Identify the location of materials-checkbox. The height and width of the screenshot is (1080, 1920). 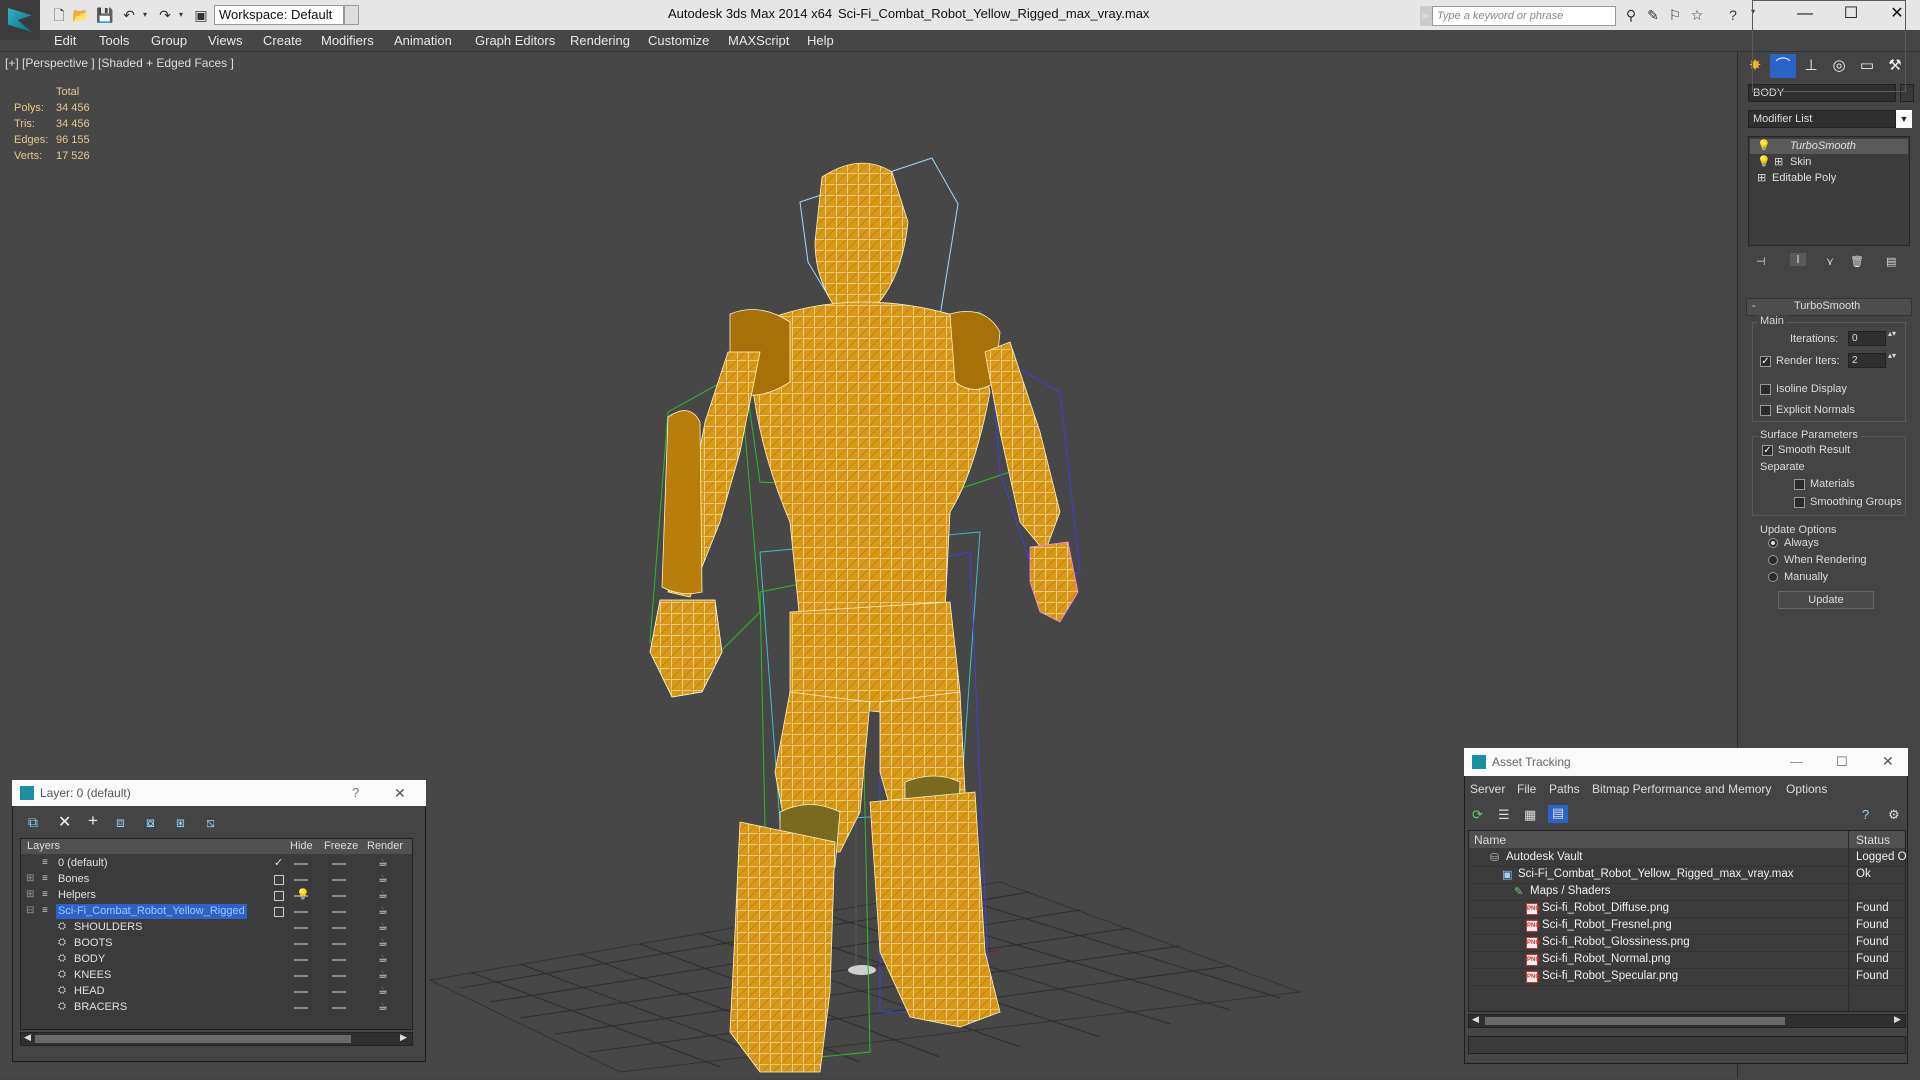
(1799, 484).